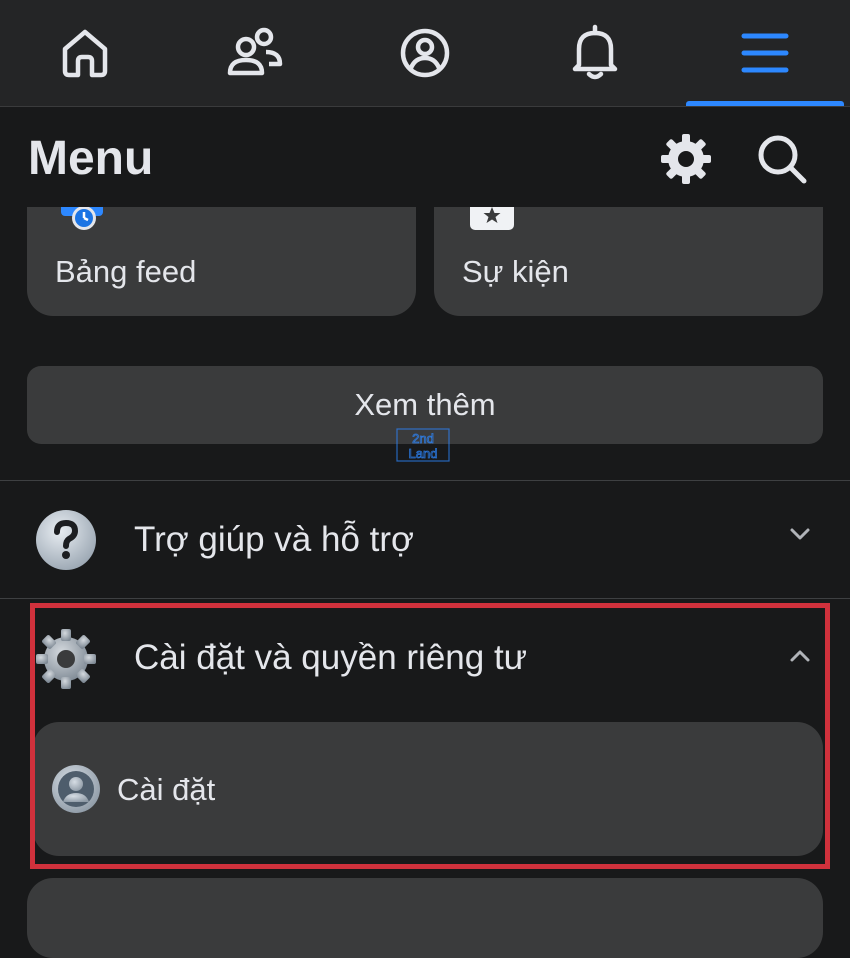  I want to click on home-icon, so click(85, 53).